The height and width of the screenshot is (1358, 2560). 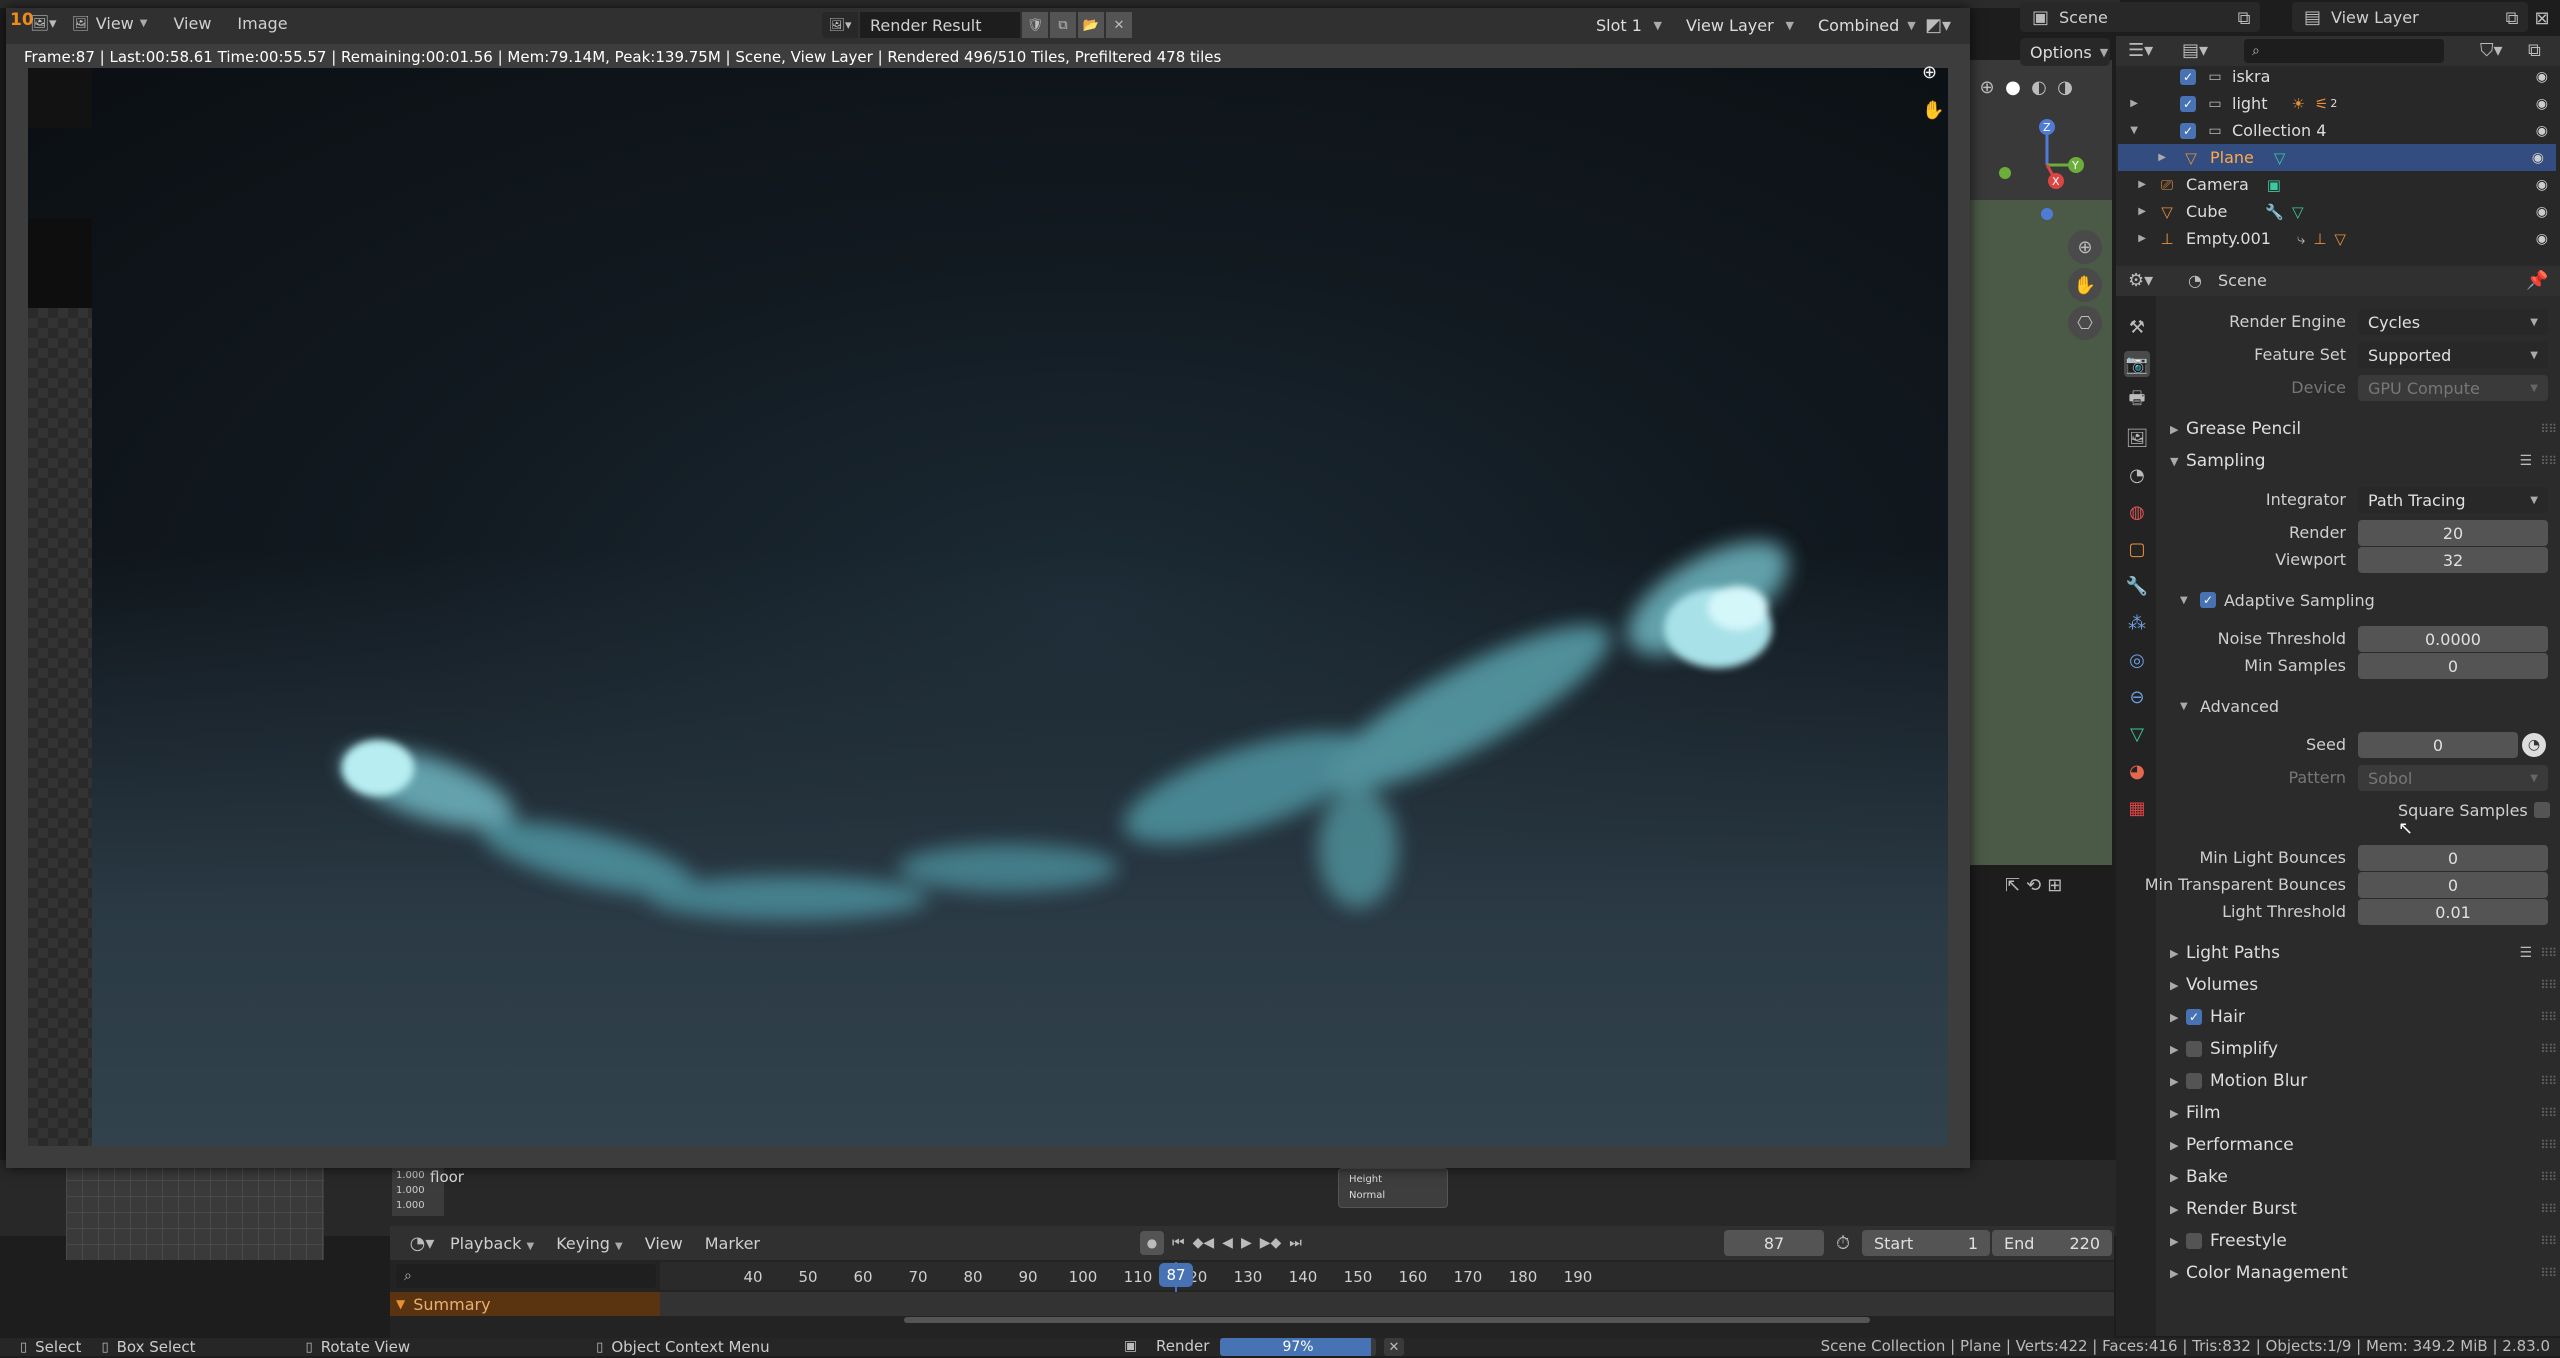 I want to click on section-bake: ▶ Bake ⠿⠿, so click(x=2360, y=1177).